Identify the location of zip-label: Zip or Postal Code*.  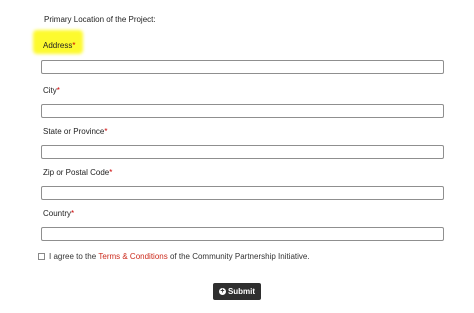
(77, 172).